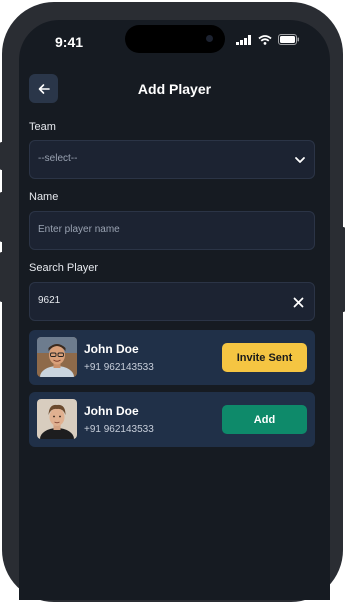  What do you see at coordinates (172, 357) in the screenshot?
I see `player-card: John Doe +91 962143533 Invite Sent` at bounding box center [172, 357].